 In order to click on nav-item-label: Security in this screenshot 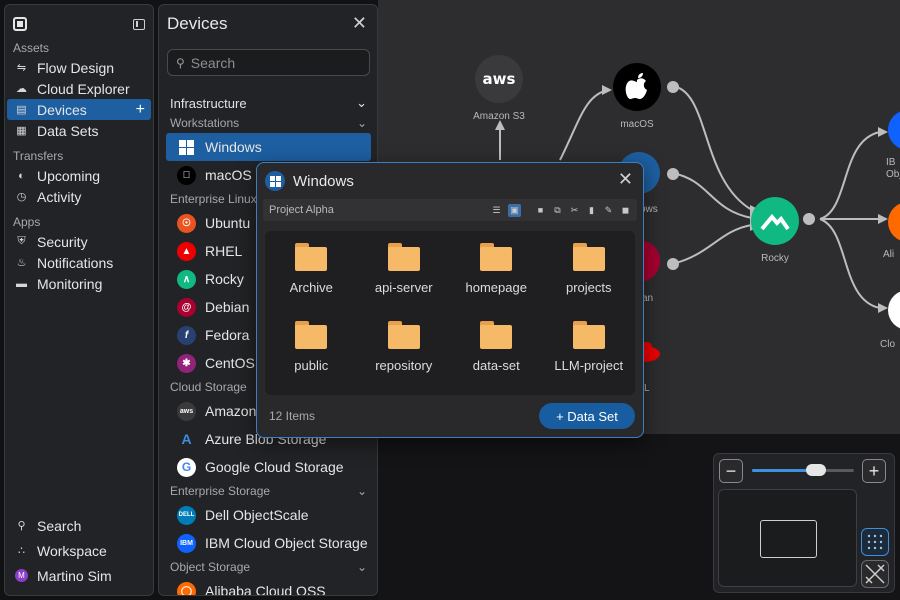, I will do `click(62, 241)`.